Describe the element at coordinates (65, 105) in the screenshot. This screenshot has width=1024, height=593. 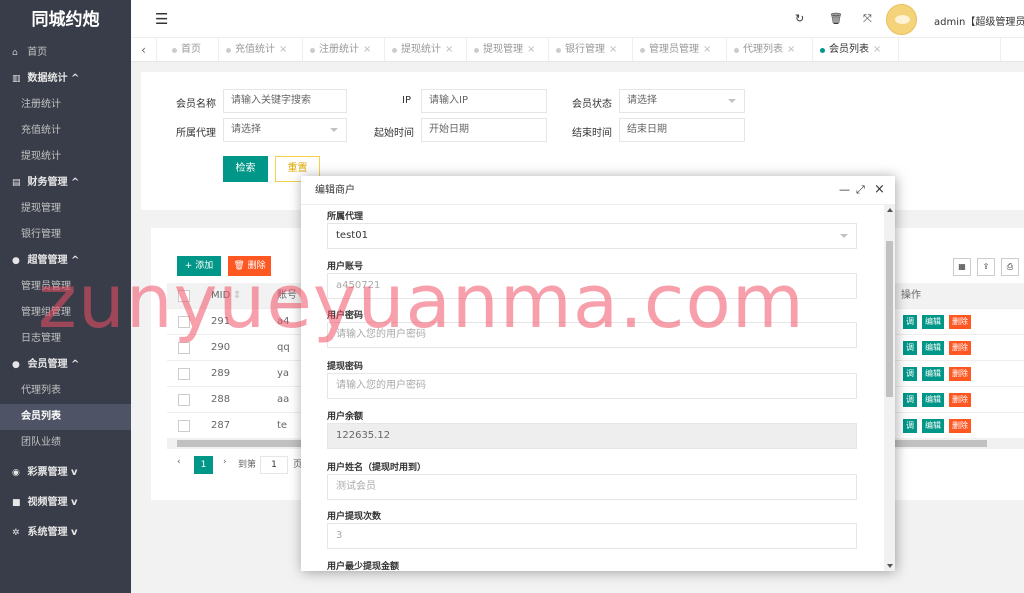
I see `sidebar-item-register-stats: 注册统计` at that location.